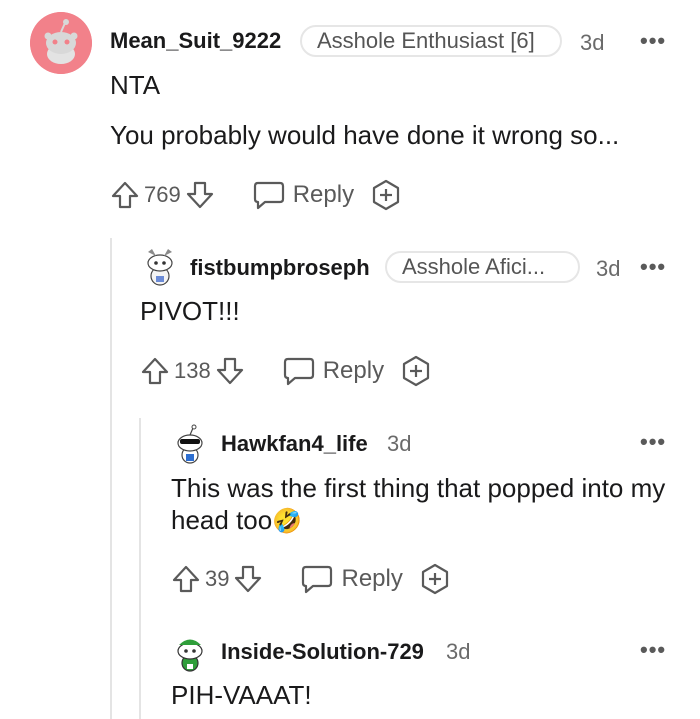 The height and width of the screenshot is (719, 700). Describe the element at coordinates (217, 578) in the screenshot. I see `vote-count: 39` at that location.